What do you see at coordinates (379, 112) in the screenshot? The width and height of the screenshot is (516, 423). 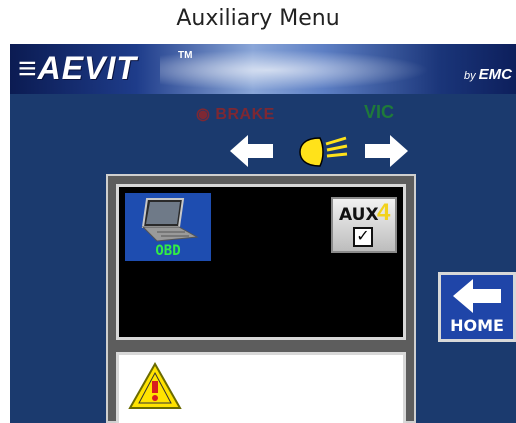 I see `vic-indicator: VIC` at bounding box center [379, 112].